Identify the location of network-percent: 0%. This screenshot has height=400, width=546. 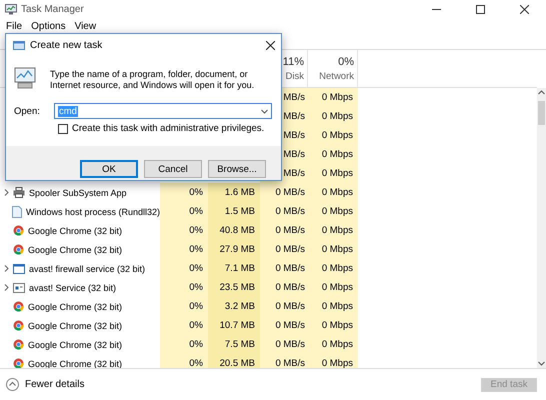
(346, 62).